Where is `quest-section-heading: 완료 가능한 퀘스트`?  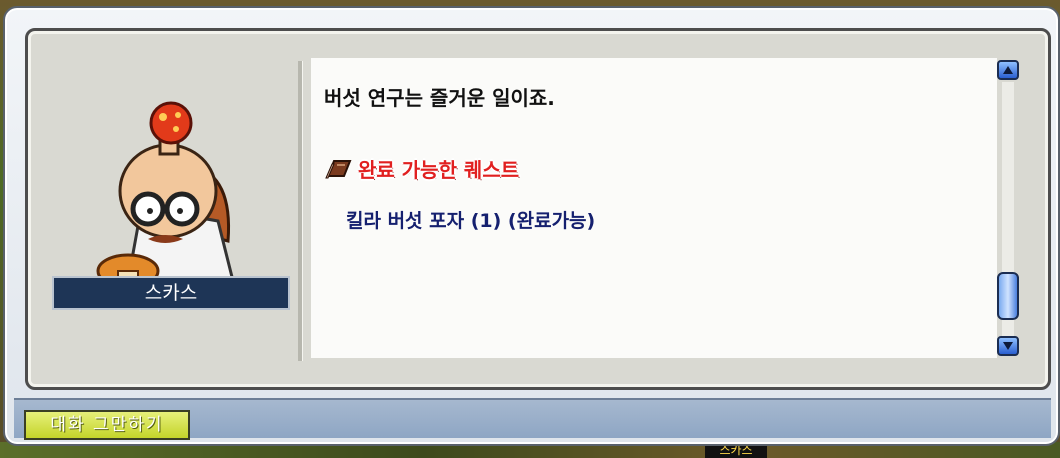
quest-section-heading: 완료 가능한 퀘스트 is located at coordinates (421, 168).